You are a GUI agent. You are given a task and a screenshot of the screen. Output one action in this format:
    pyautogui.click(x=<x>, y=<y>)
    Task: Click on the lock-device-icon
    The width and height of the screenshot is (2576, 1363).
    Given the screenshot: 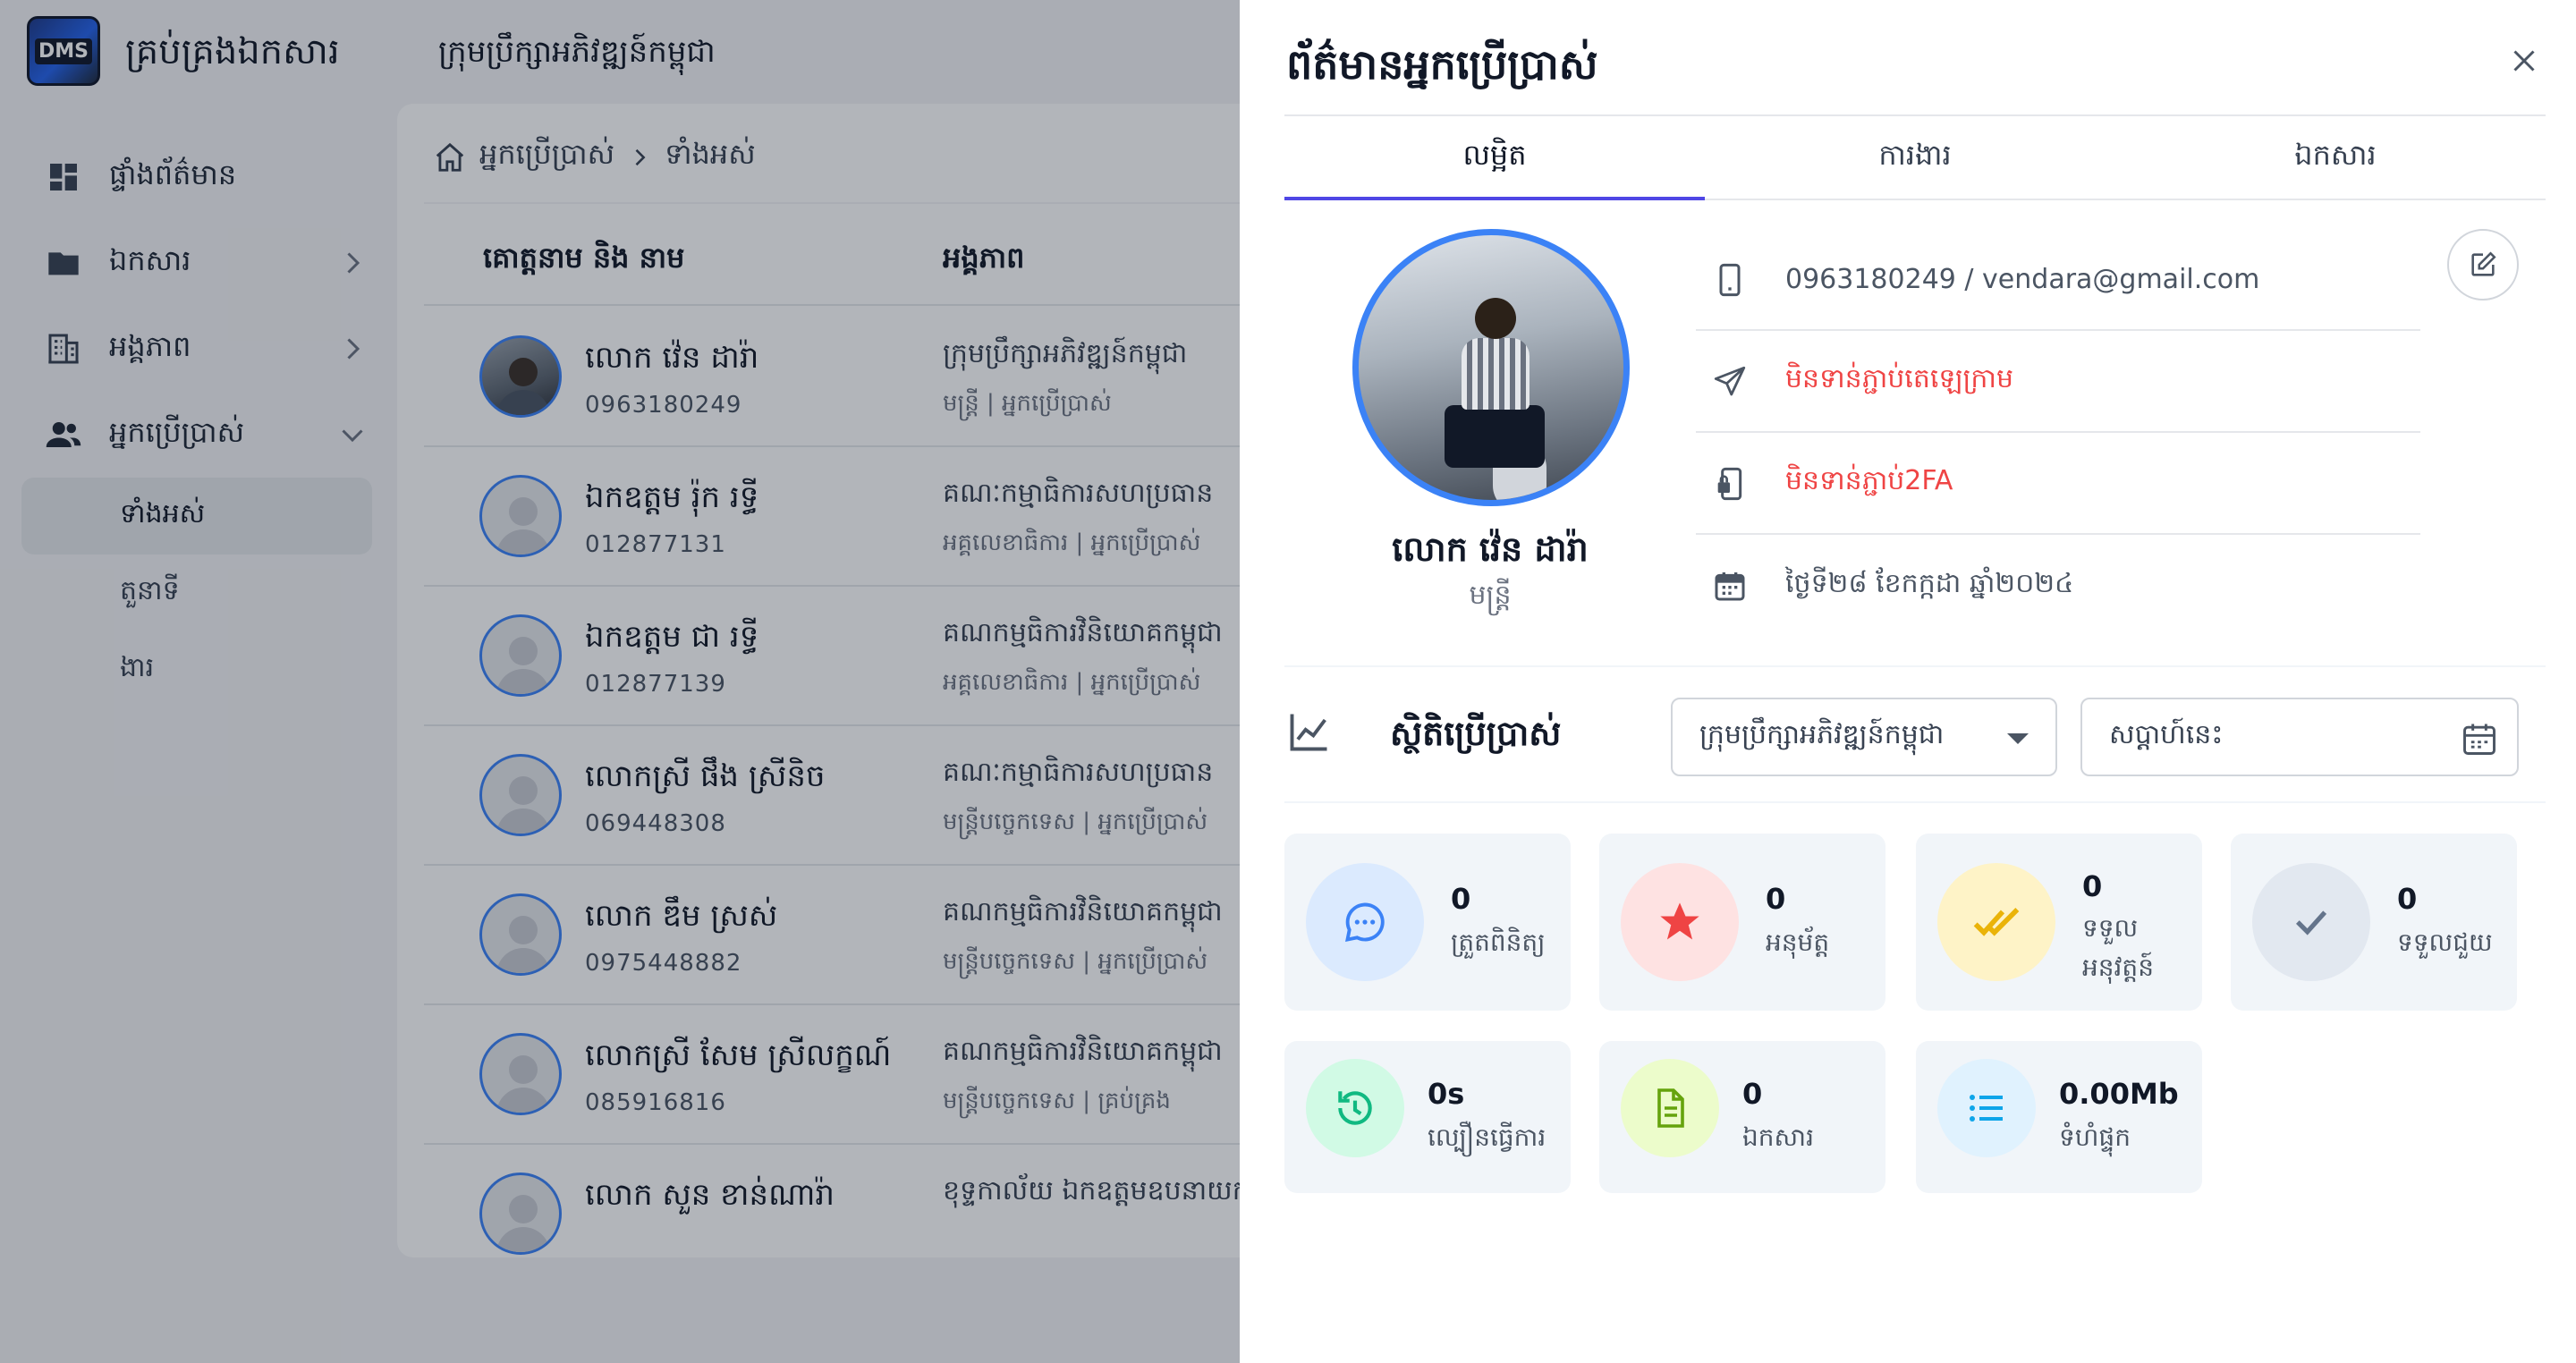 What is the action you would take?
    pyautogui.click(x=1730, y=484)
    